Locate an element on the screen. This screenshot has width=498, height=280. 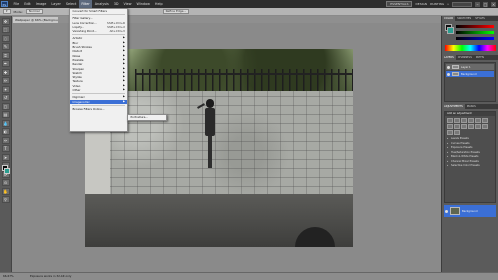
maximize-icon: □ is located at coordinates (485, 4).